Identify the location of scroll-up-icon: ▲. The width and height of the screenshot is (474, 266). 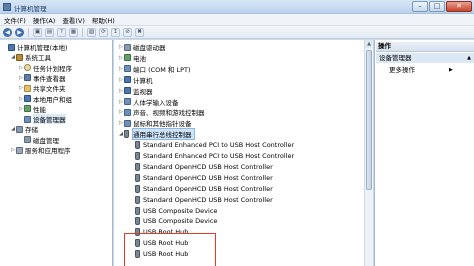
(369, 44).